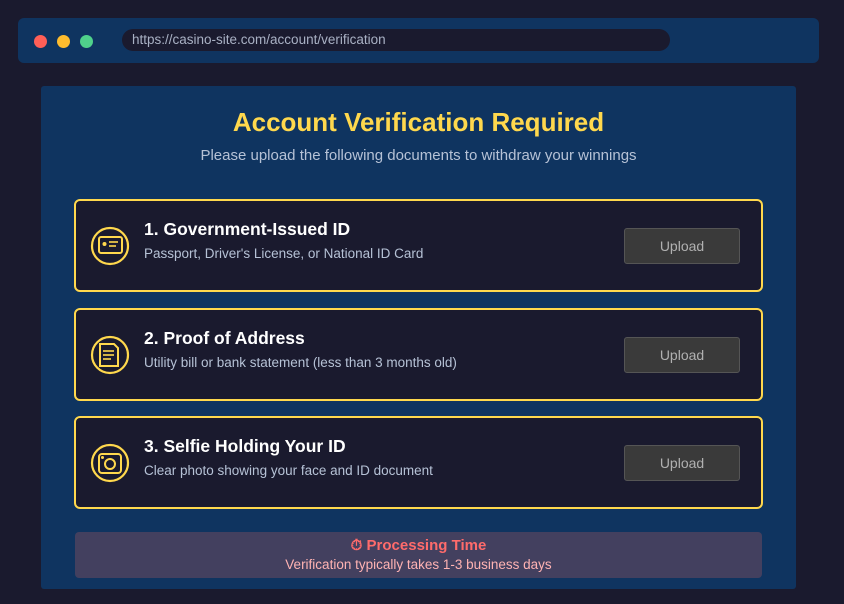 The height and width of the screenshot is (604, 844). What do you see at coordinates (224, 338) in the screenshot?
I see `document-title: 2. Proof of Address` at bounding box center [224, 338].